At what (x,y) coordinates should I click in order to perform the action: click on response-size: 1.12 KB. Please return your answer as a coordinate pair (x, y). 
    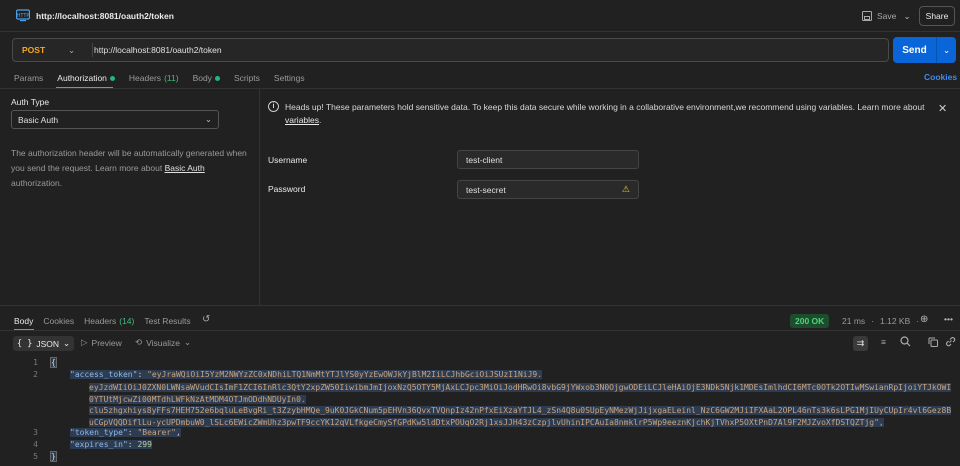
    Looking at the image, I should click on (895, 321).